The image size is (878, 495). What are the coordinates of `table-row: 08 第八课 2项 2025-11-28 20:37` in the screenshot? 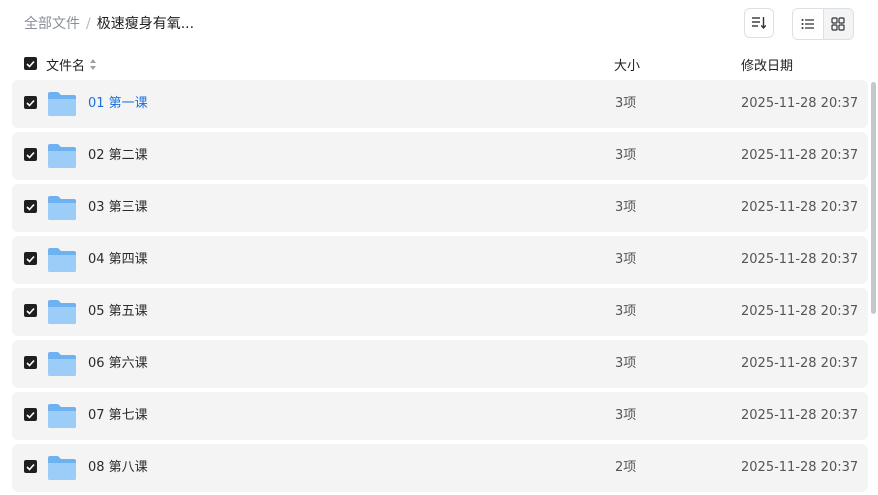 It's located at (440, 468).